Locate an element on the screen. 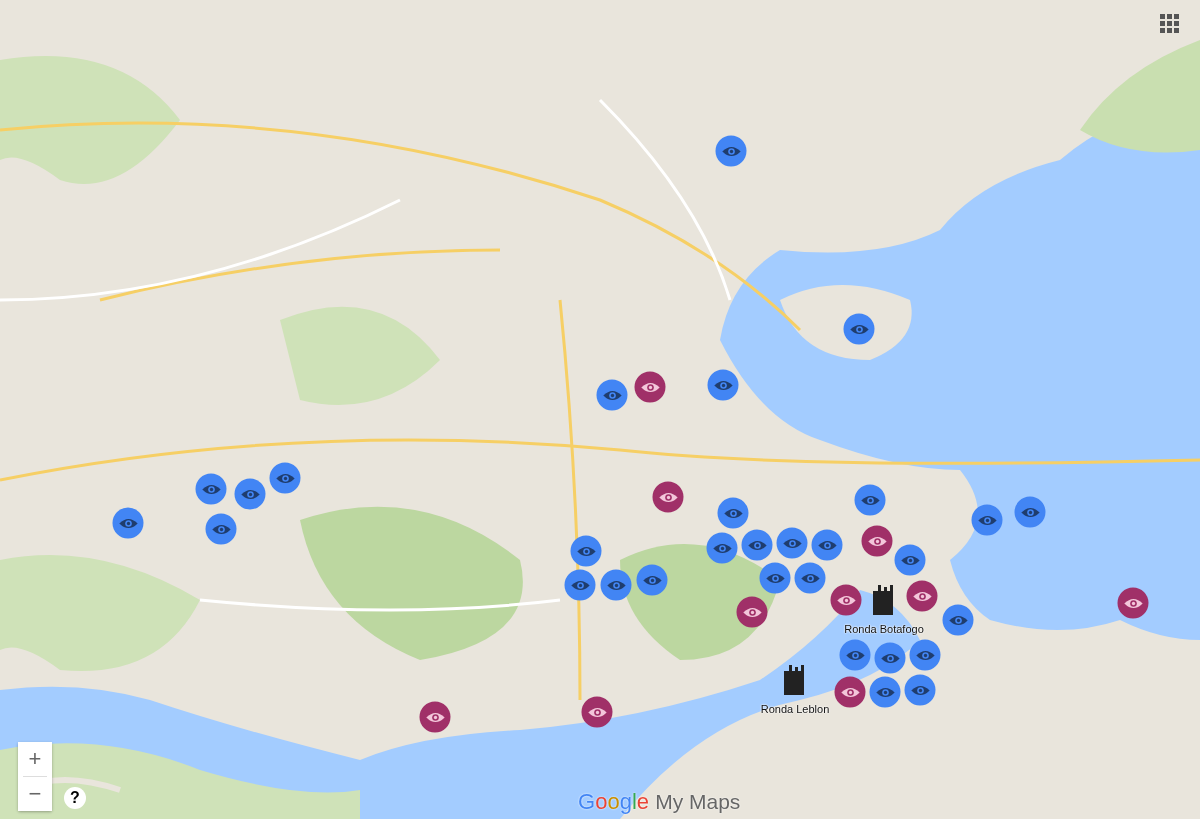  apps-grid-icon is located at coordinates (1170, 24).